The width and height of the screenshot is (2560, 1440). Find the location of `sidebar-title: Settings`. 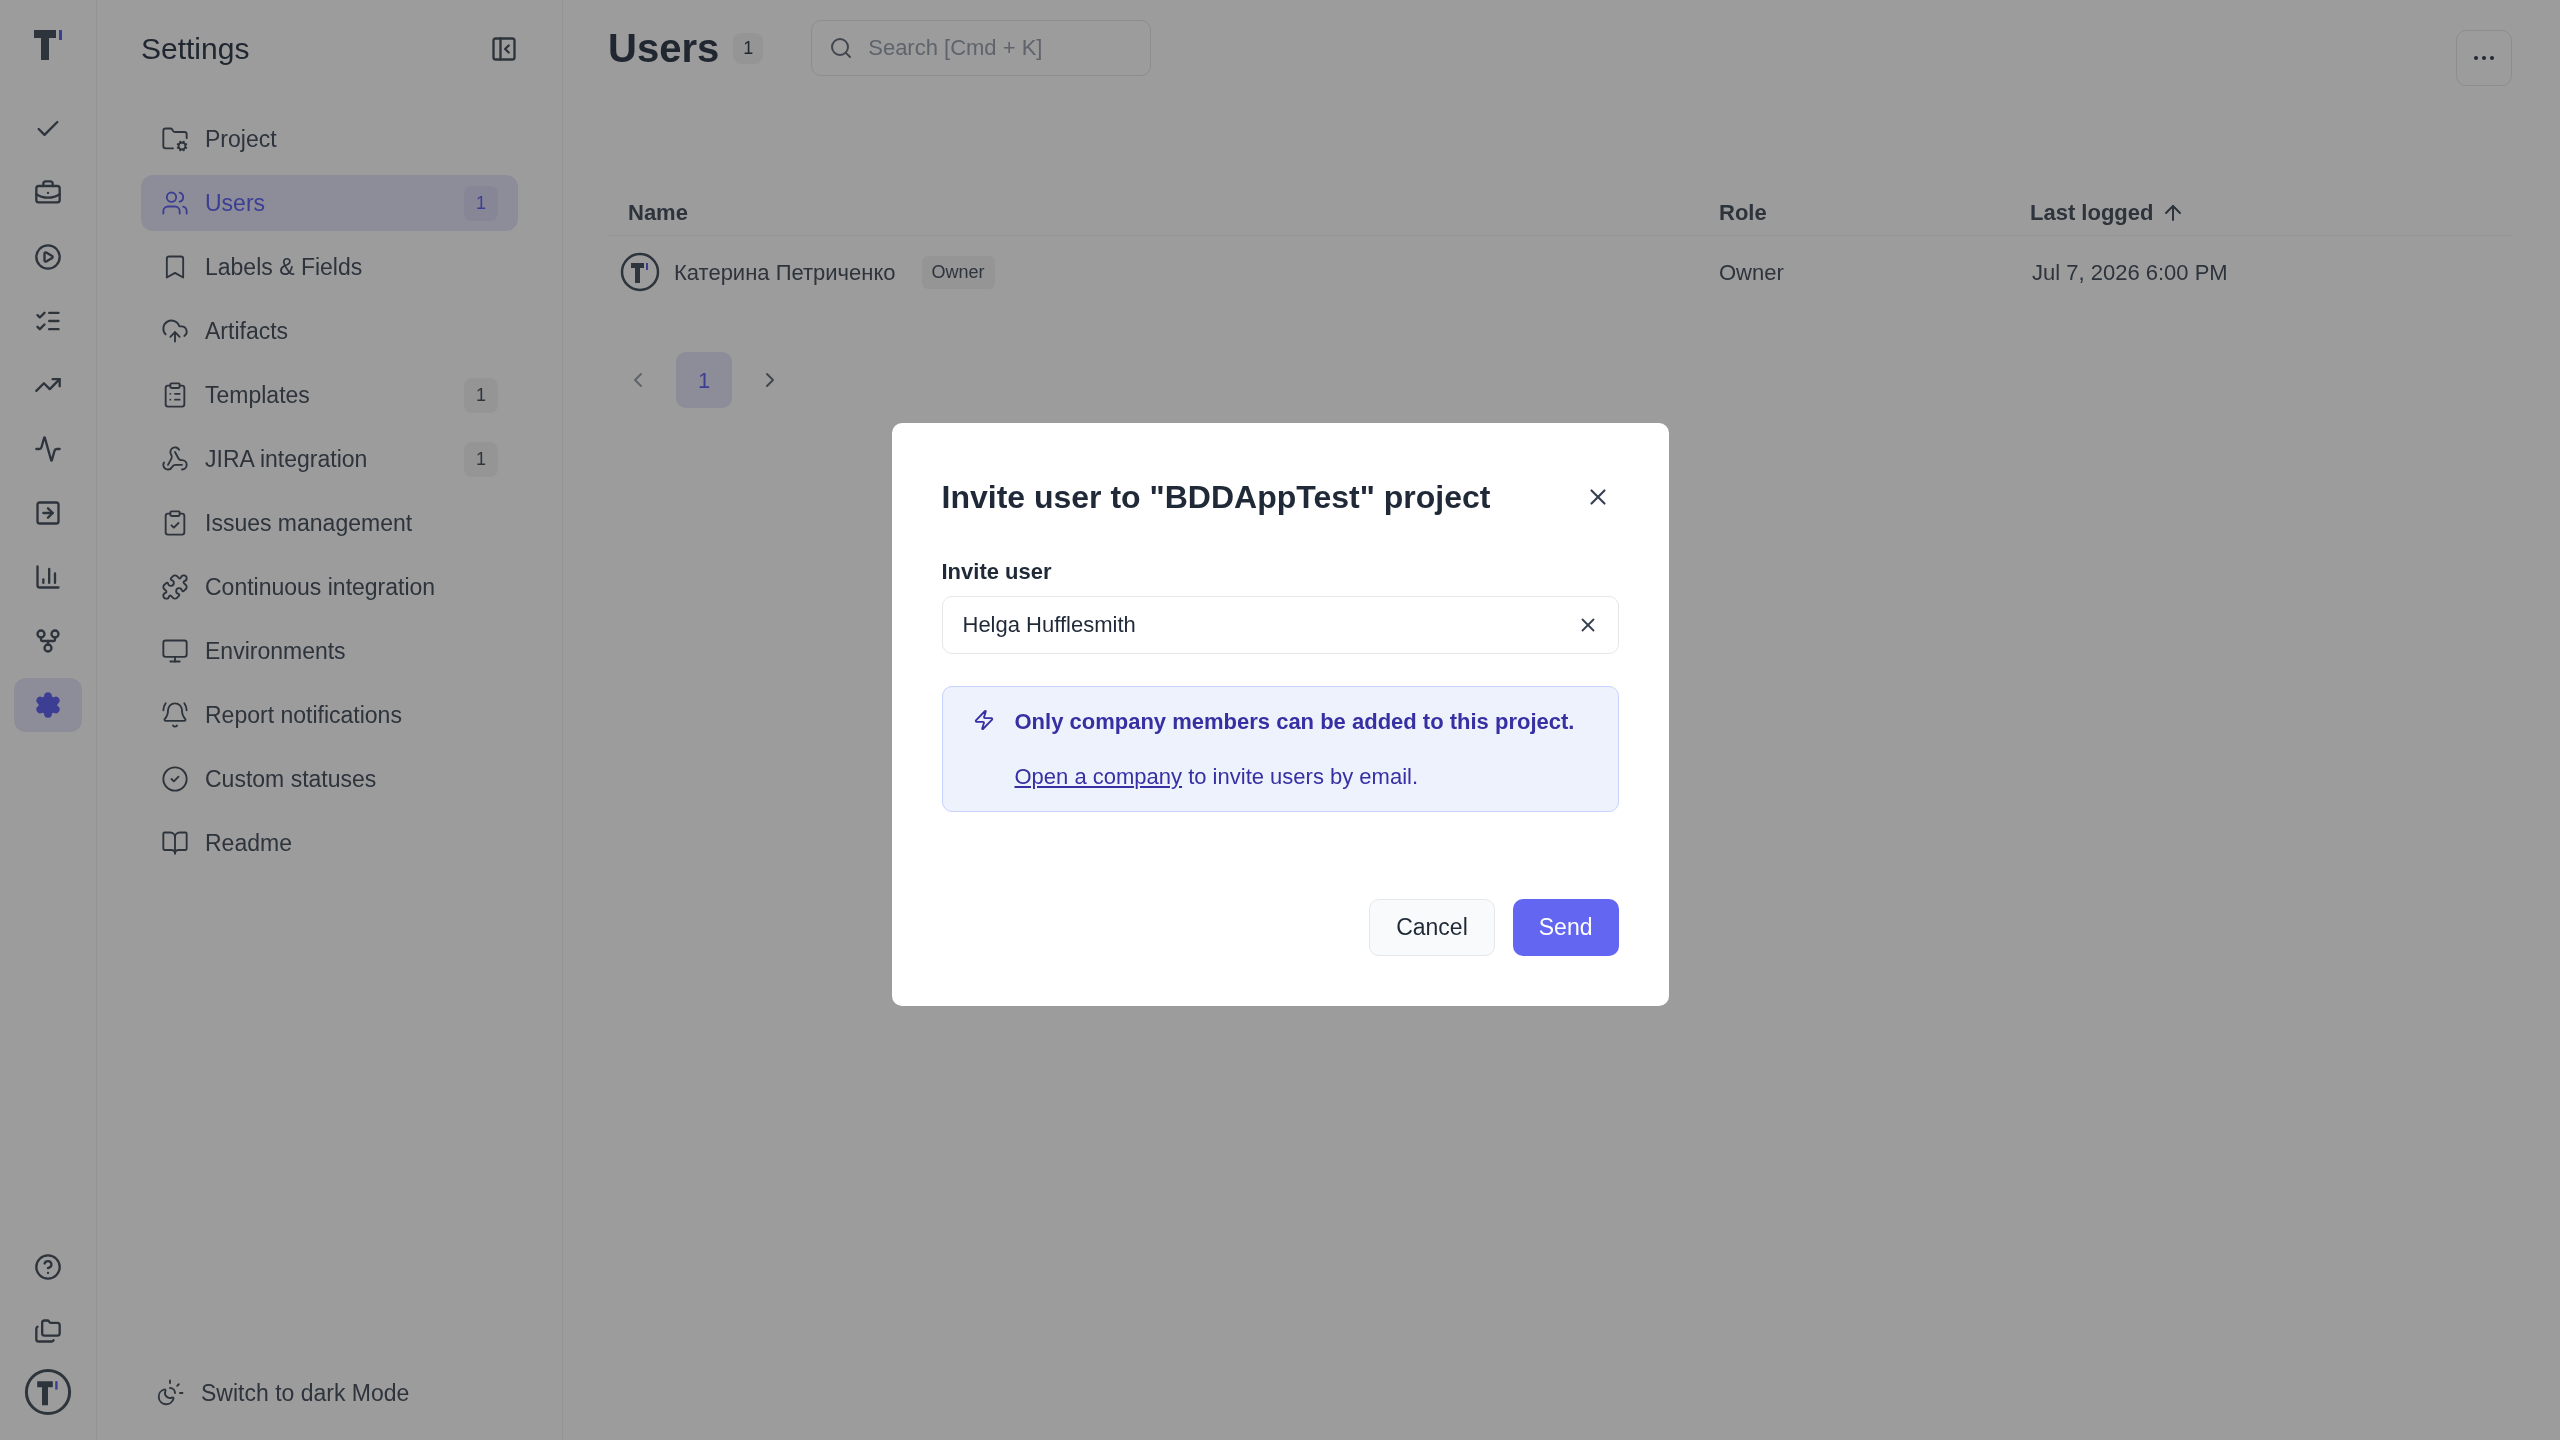

sidebar-title: Settings is located at coordinates (195, 49).